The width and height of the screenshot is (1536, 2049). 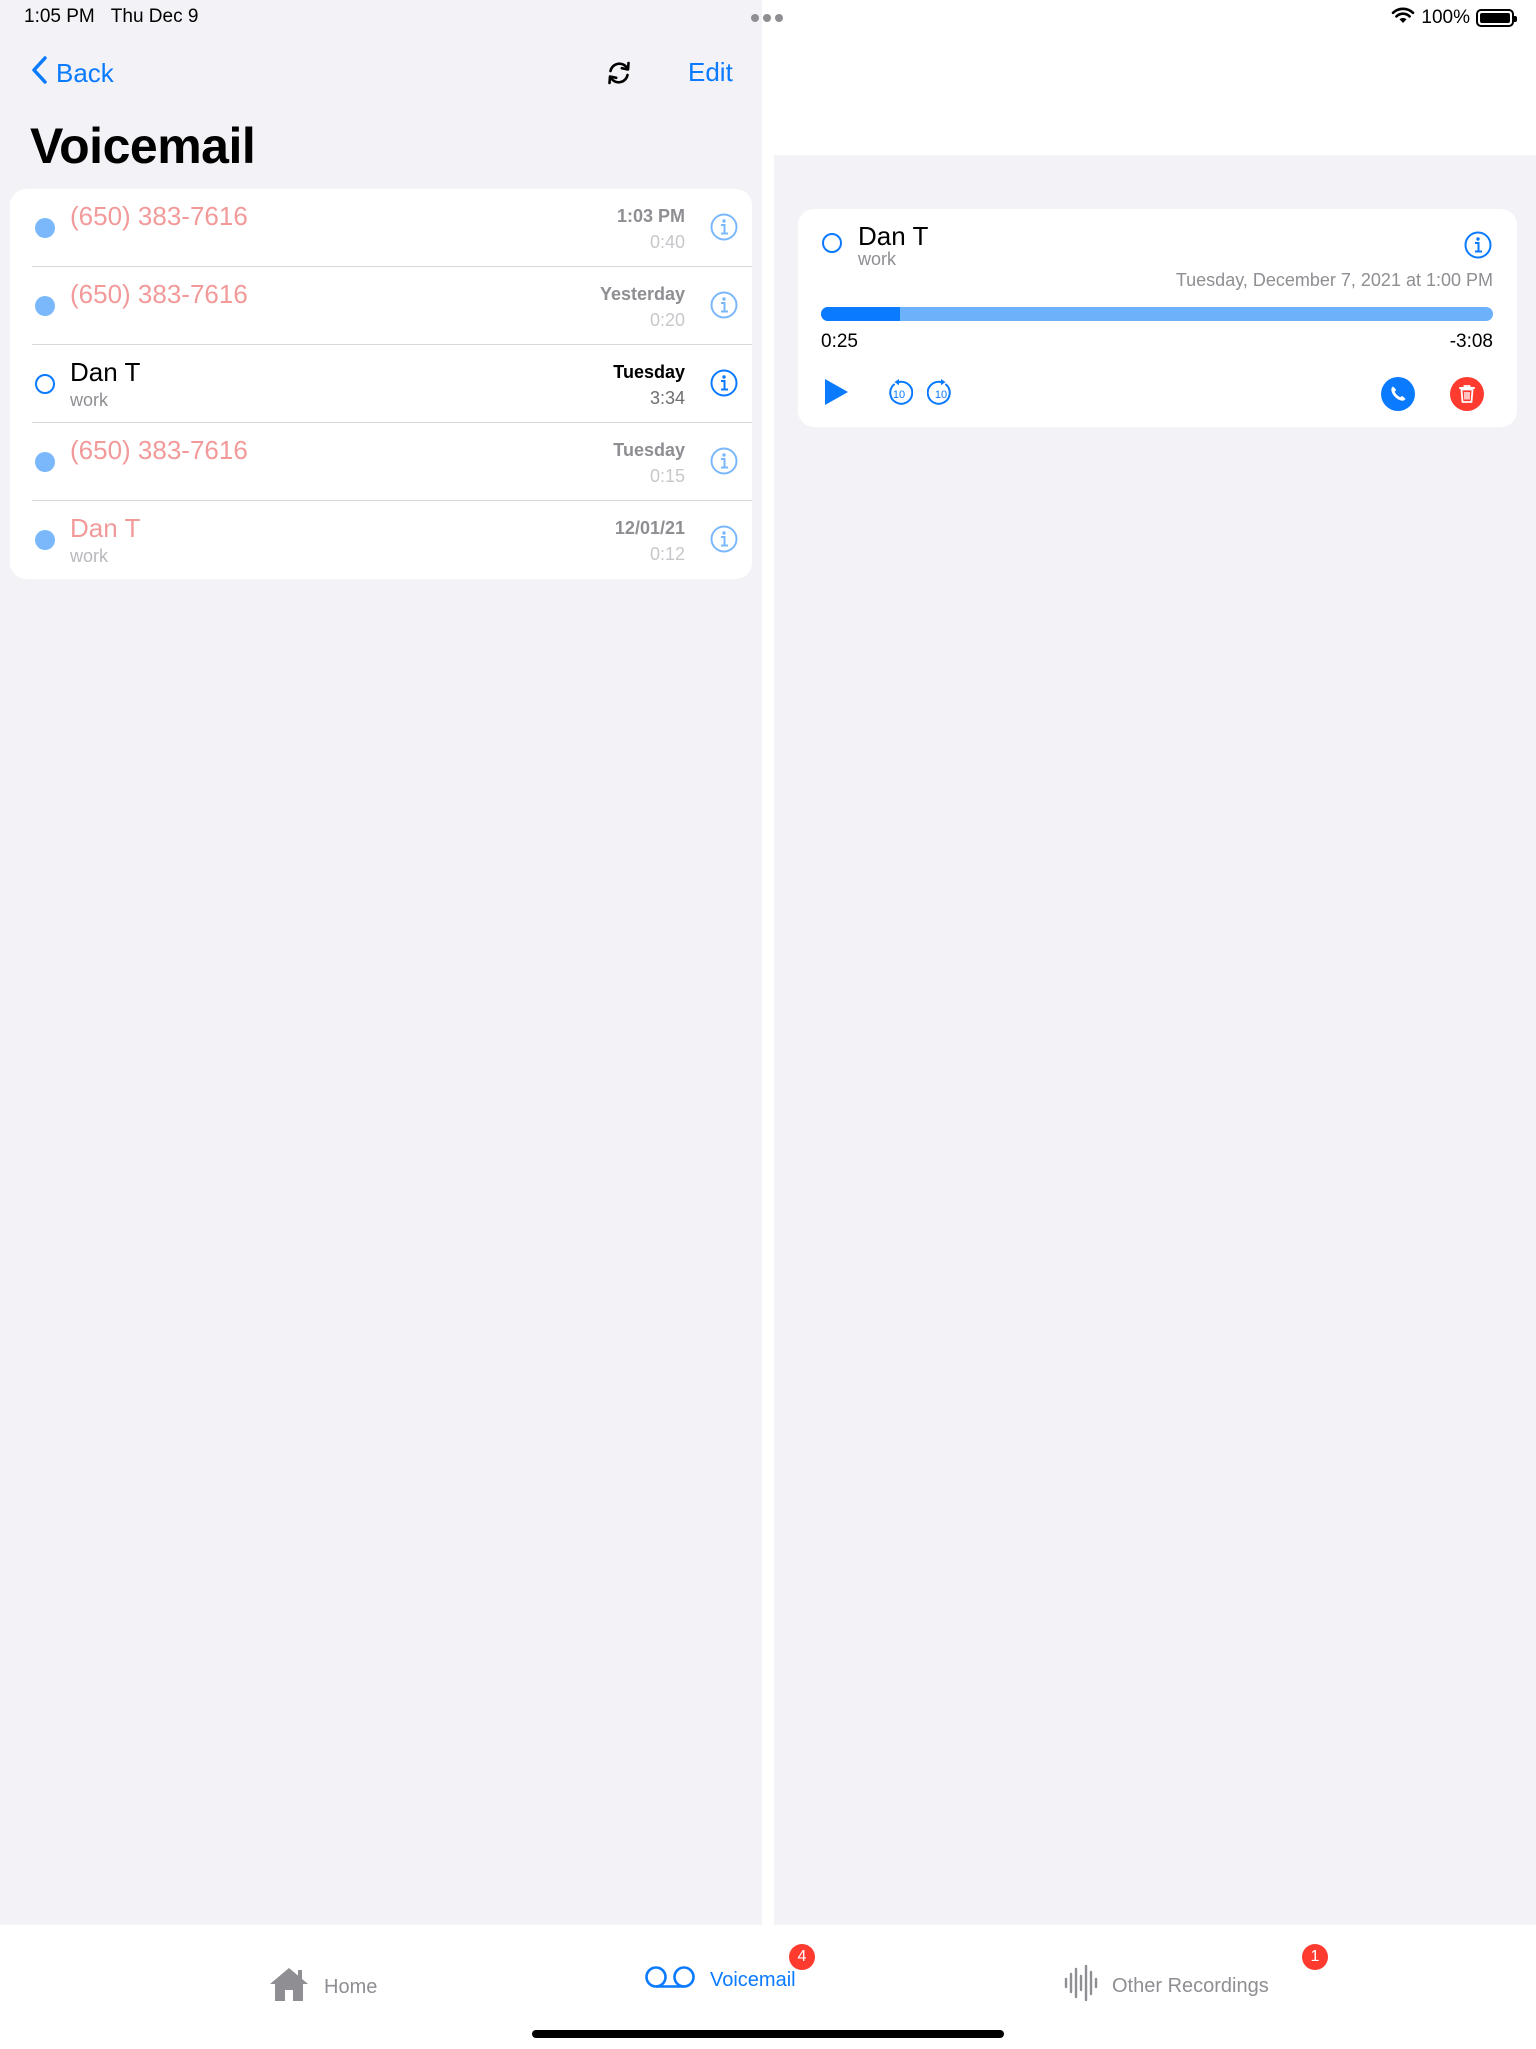 What do you see at coordinates (322, 1987) in the screenshot?
I see `tab-home: Home` at bounding box center [322, 1987].